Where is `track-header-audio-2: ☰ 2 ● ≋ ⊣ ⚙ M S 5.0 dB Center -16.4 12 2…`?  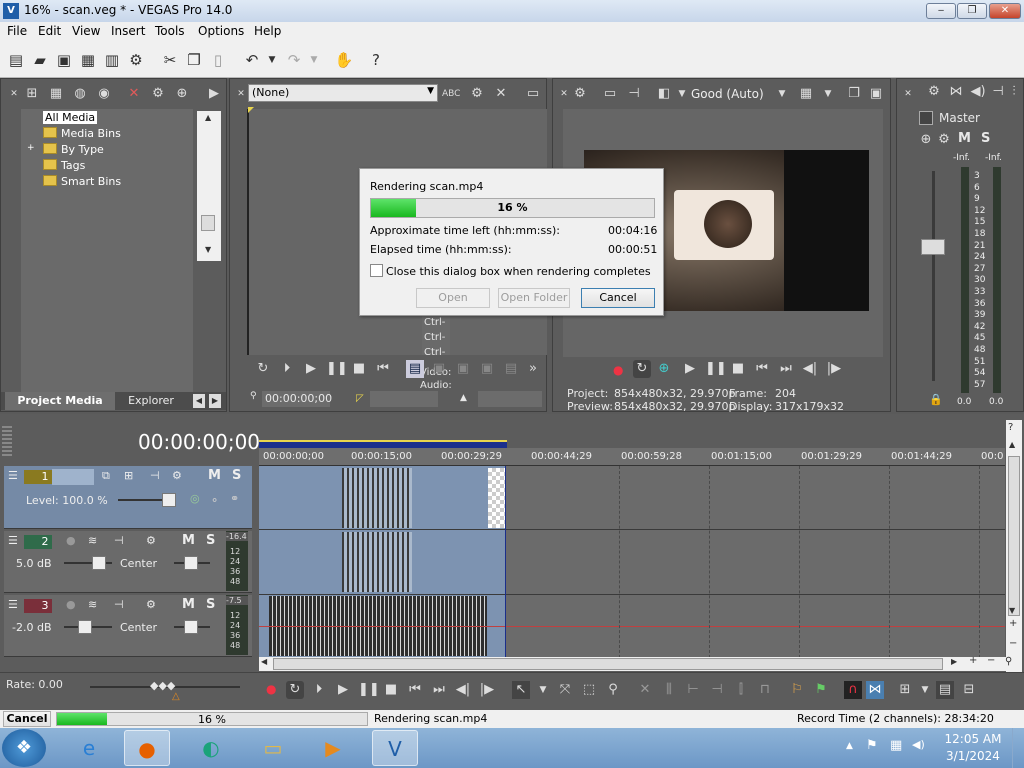
track-header-audio-2: ☰ 2 ● ≋ ⊣ ⚙ M S 5.0 dB Center -16.4 12 2… is located at coordinates (128, 562).